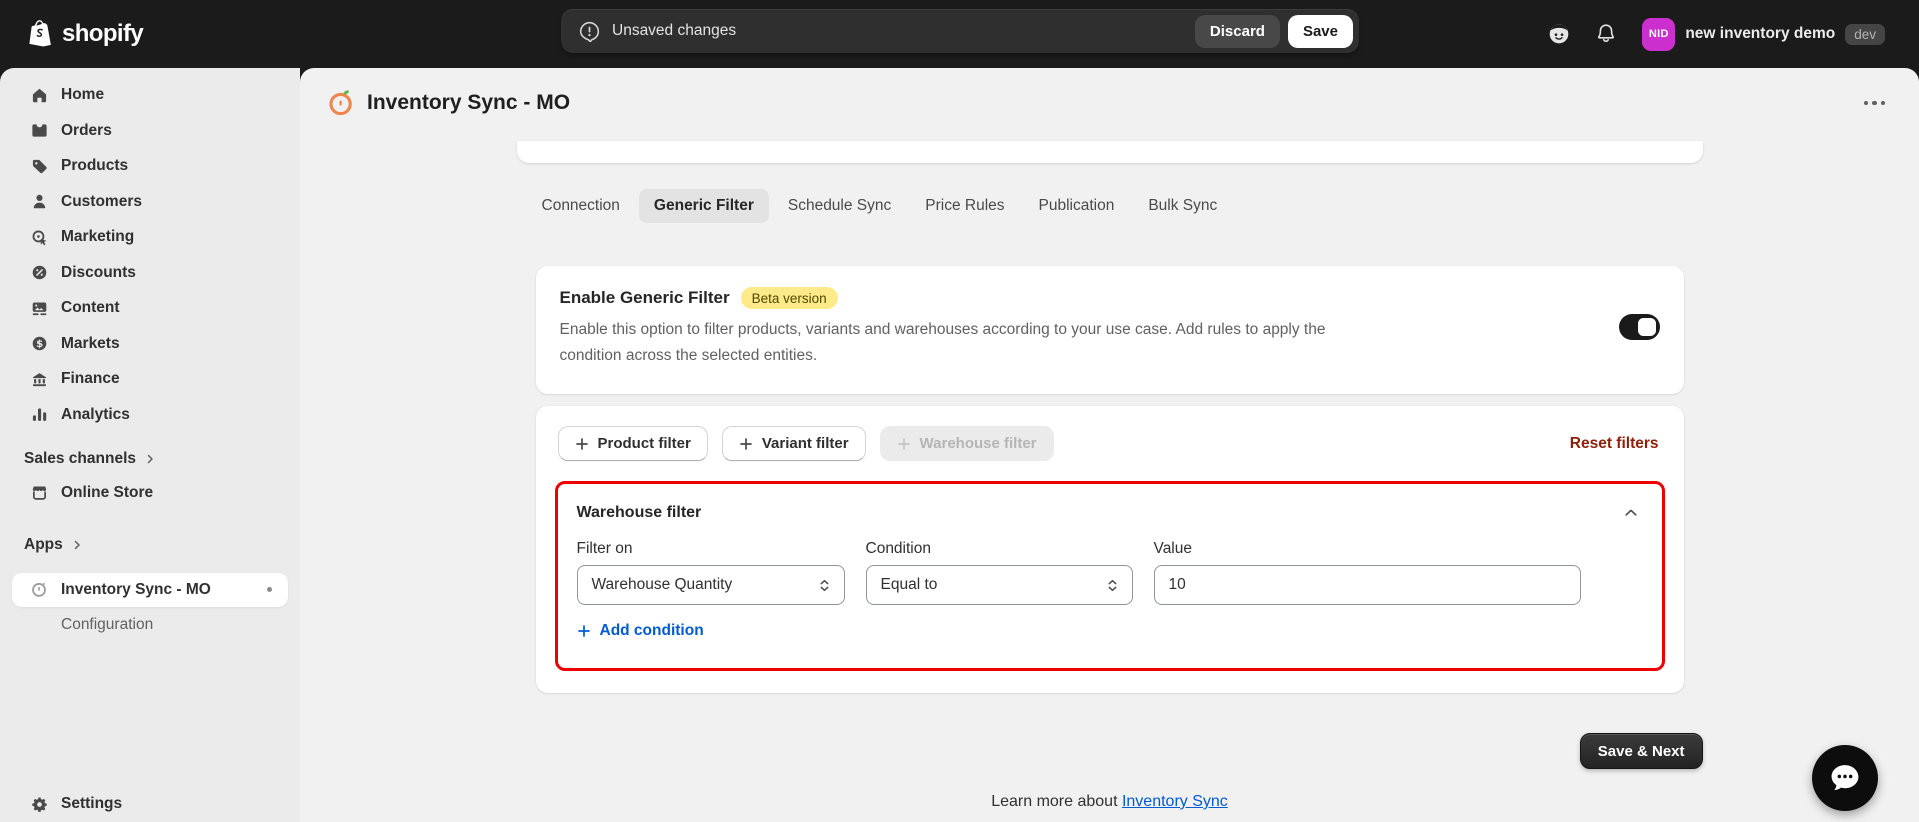 The width and height of the screenshot is (1919, 822). Describe the element at coordinates (1175, 801) in the screenshot. I see `inventory-sync-link: Inventory Sync` at that location.